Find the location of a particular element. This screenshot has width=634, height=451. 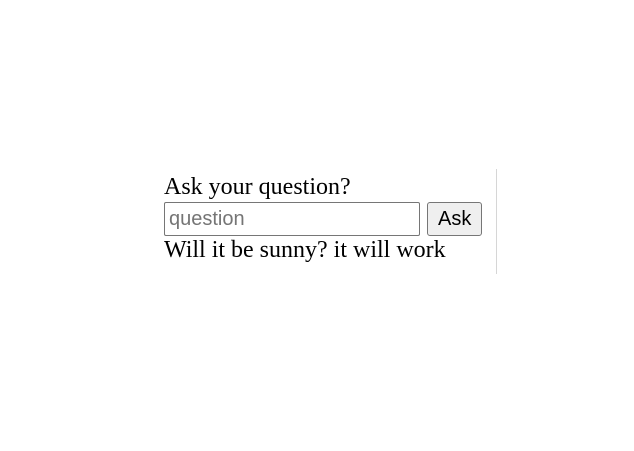

question-prompt: Ask your question? is located at coordinates (257, 187).